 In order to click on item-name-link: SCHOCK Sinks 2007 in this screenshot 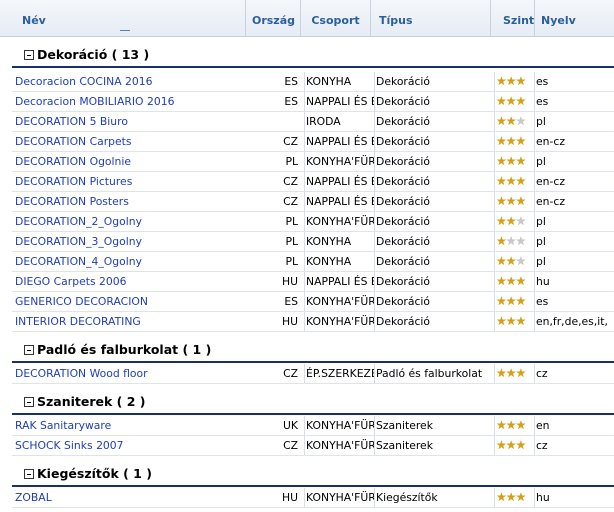, I will do `click(130, 445)`.